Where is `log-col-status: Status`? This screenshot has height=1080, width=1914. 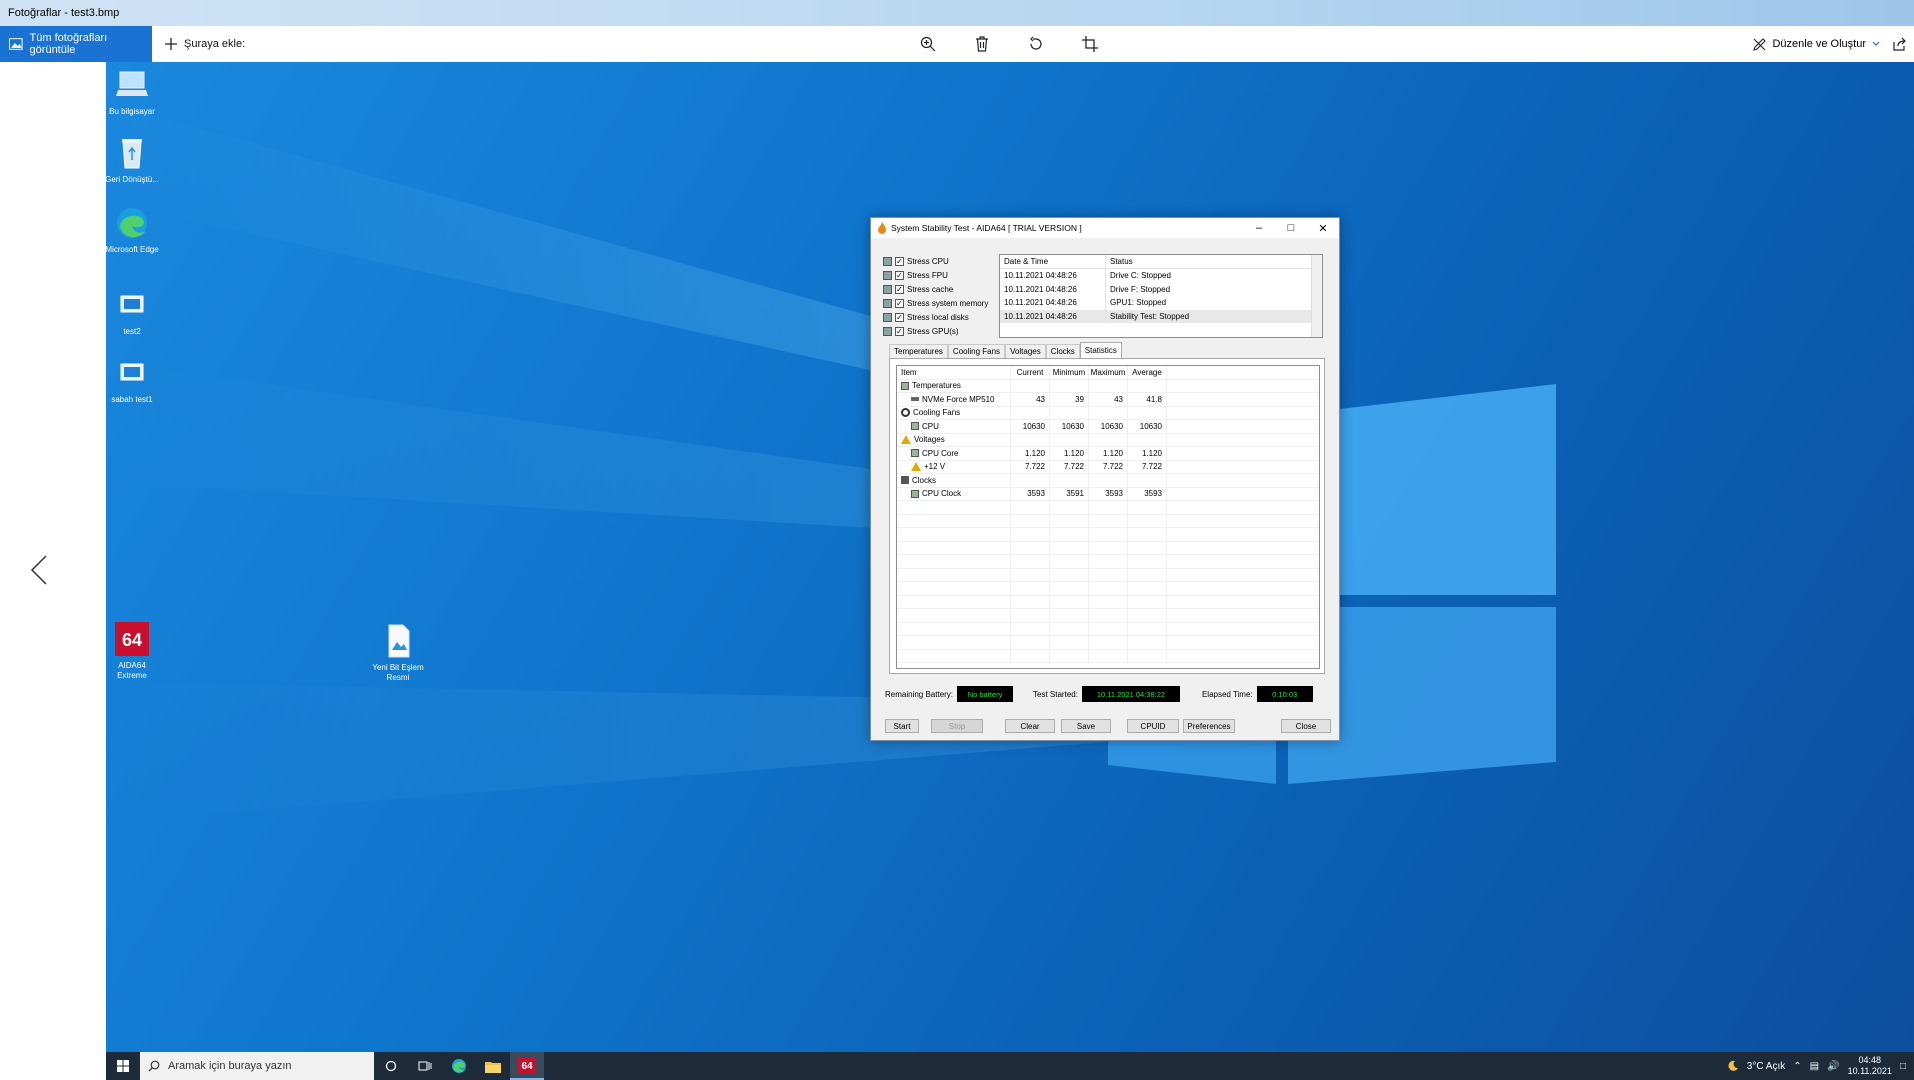 log-col-status: Status is located at coordinates (1119, 261).